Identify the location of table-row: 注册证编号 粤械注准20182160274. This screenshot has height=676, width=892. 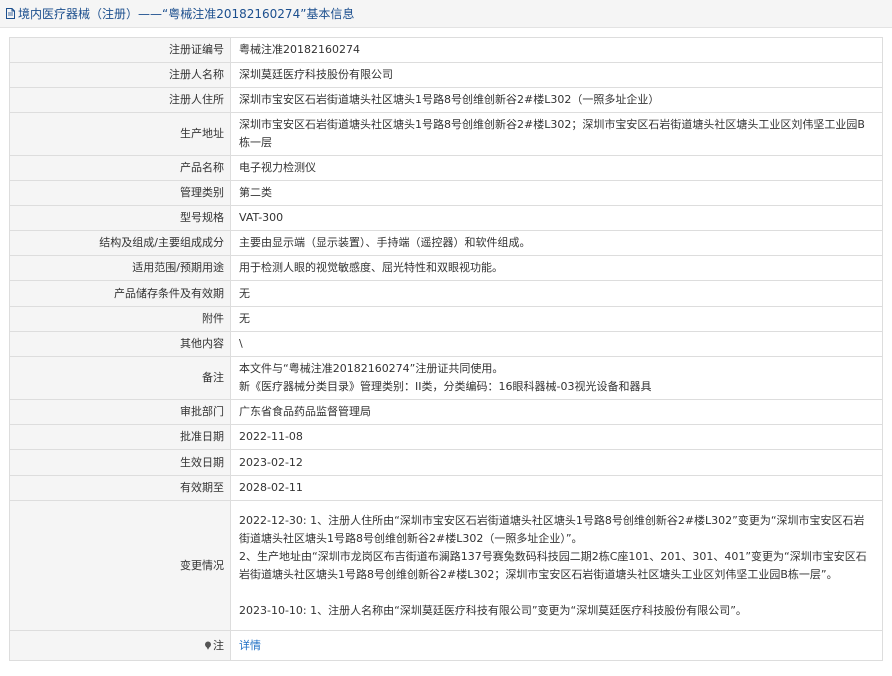
(446, 50).